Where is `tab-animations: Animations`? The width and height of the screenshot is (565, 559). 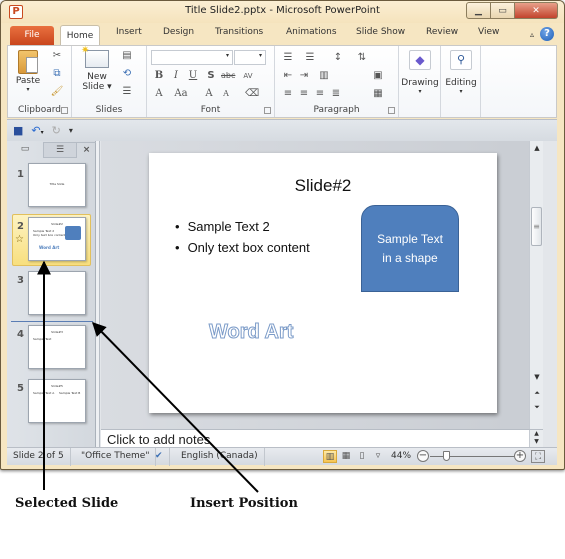 tab-animations: Animations is located at coordinates (311, 32).